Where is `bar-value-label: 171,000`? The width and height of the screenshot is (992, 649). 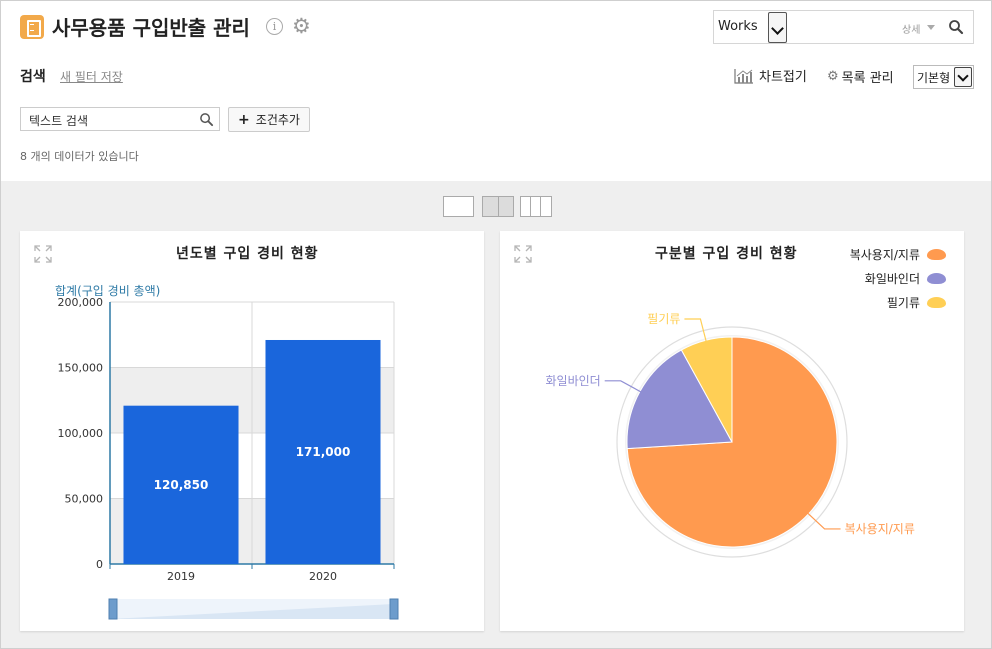
bar-value-label: 171,000 is located at coordinates (323, 452).